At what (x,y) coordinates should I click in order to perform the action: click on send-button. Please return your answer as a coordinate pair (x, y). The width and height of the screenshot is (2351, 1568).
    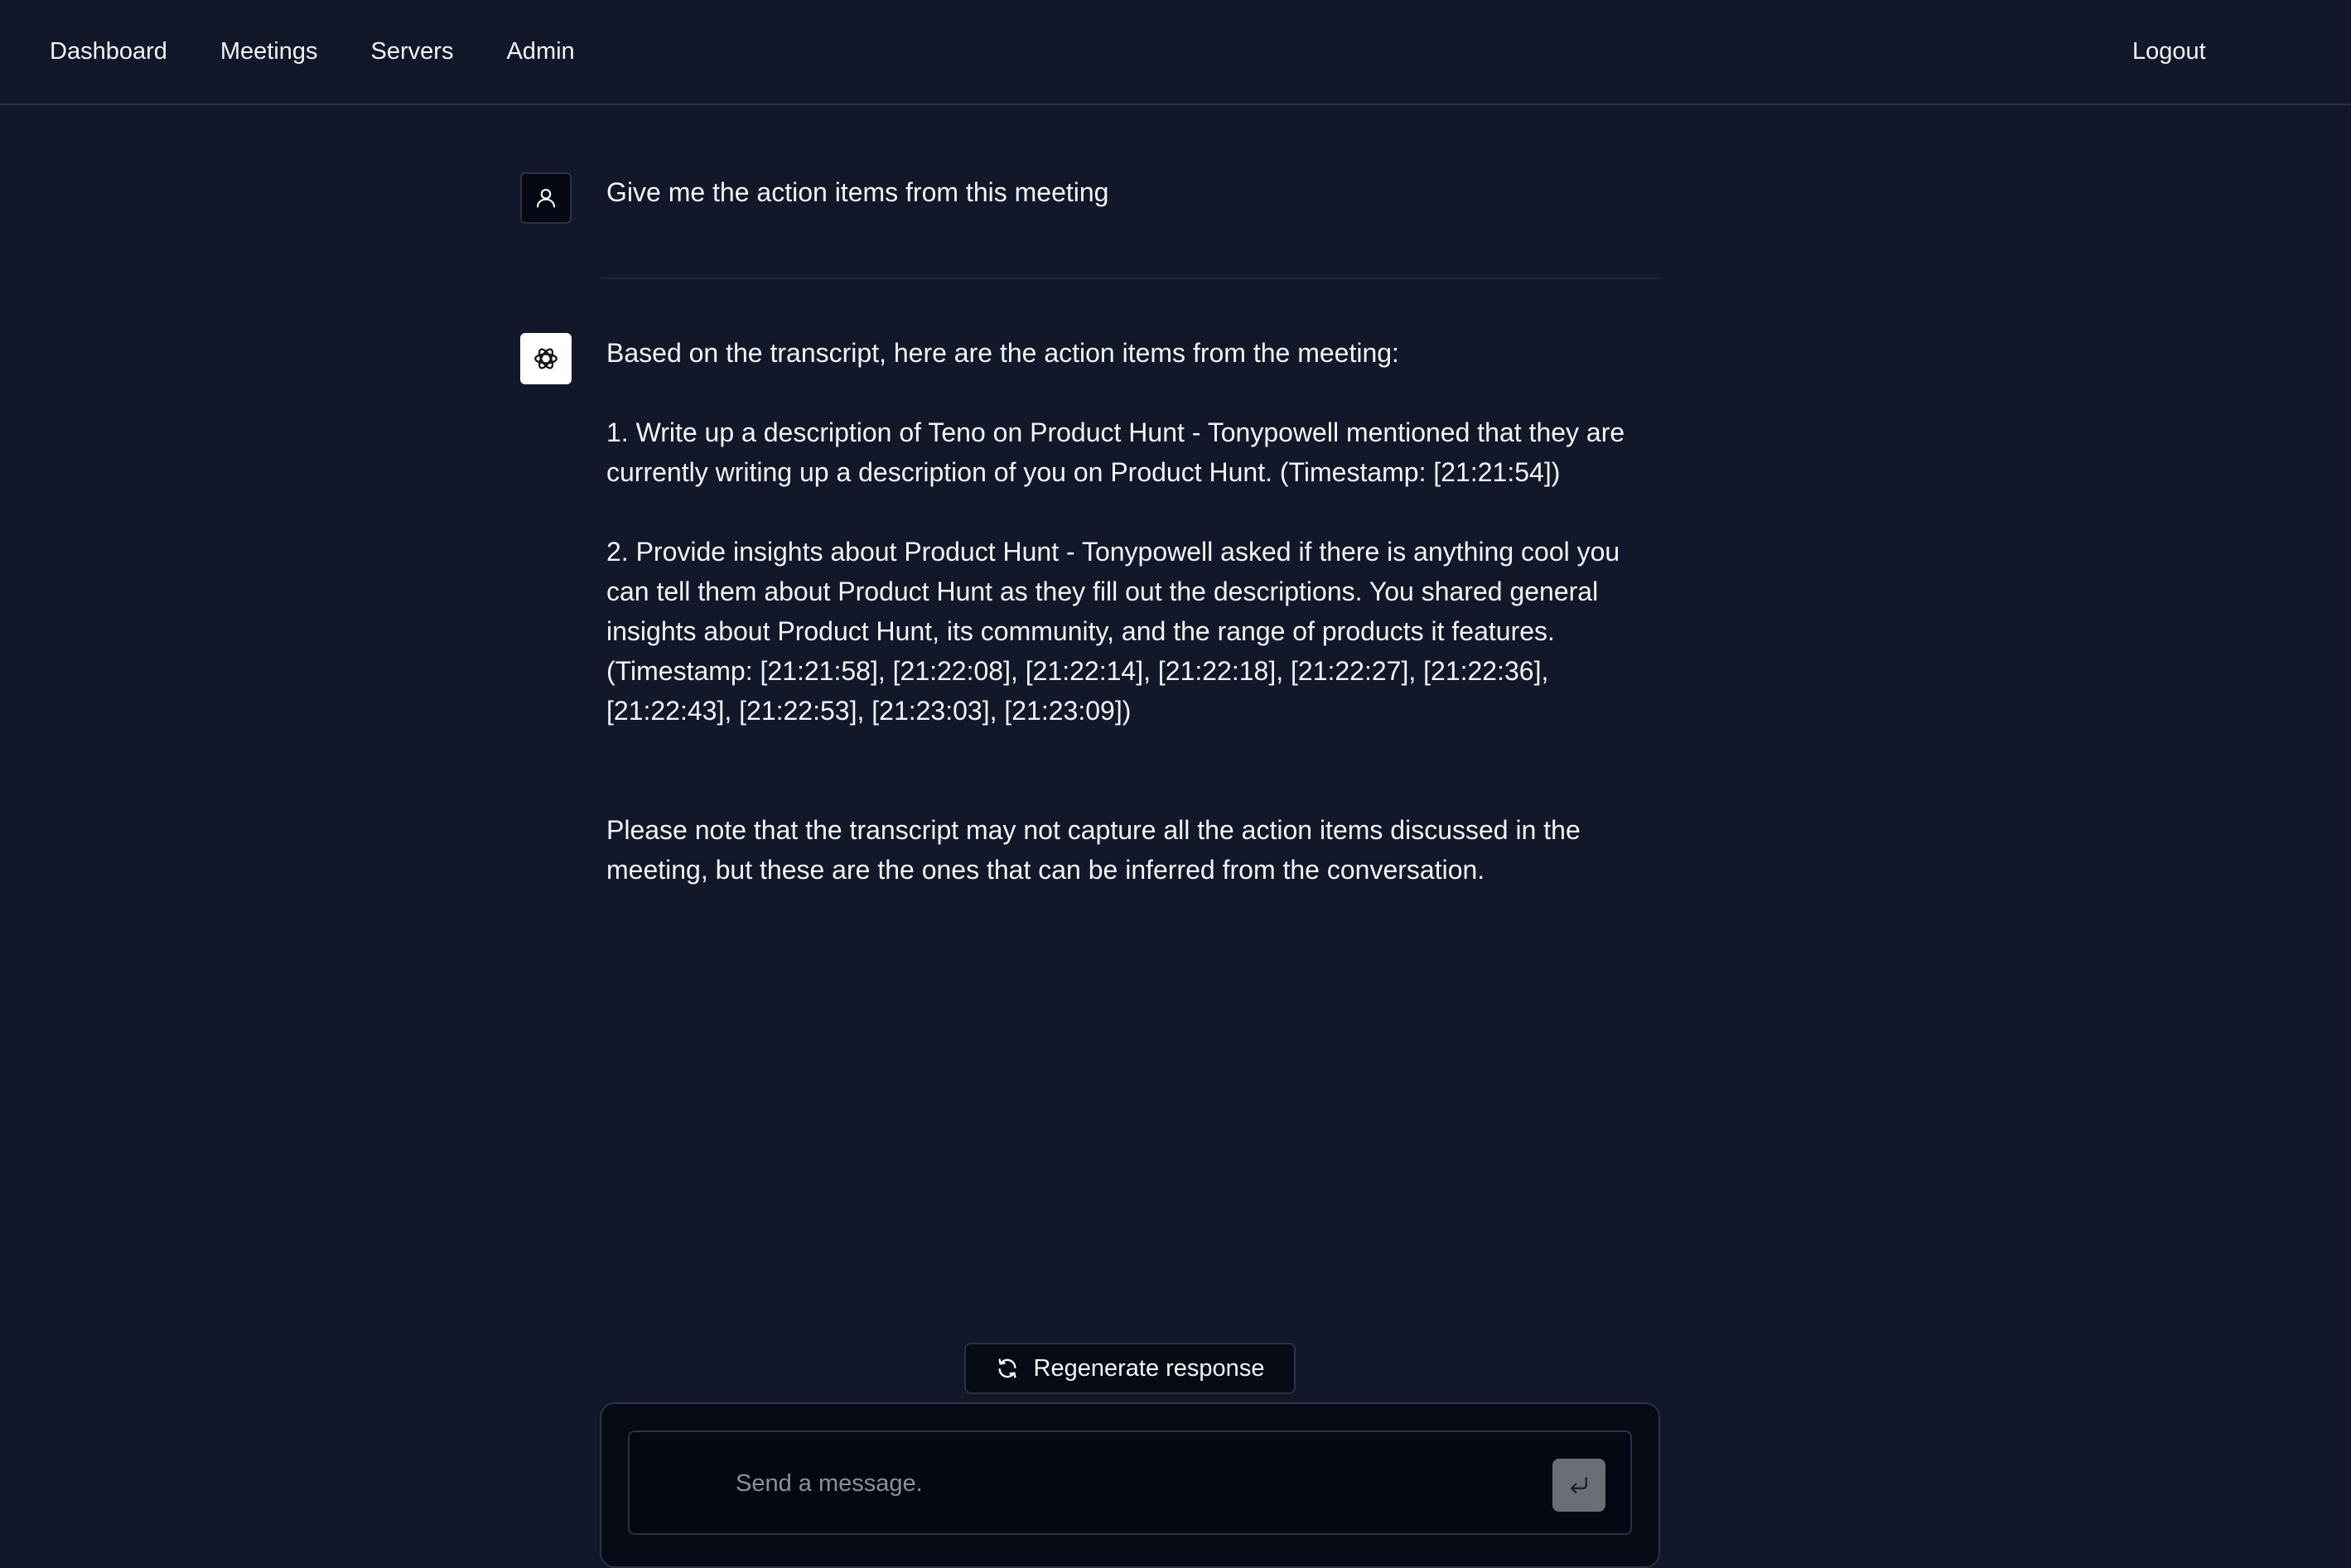
    Looking at the image, I should click on (1579, 1485).